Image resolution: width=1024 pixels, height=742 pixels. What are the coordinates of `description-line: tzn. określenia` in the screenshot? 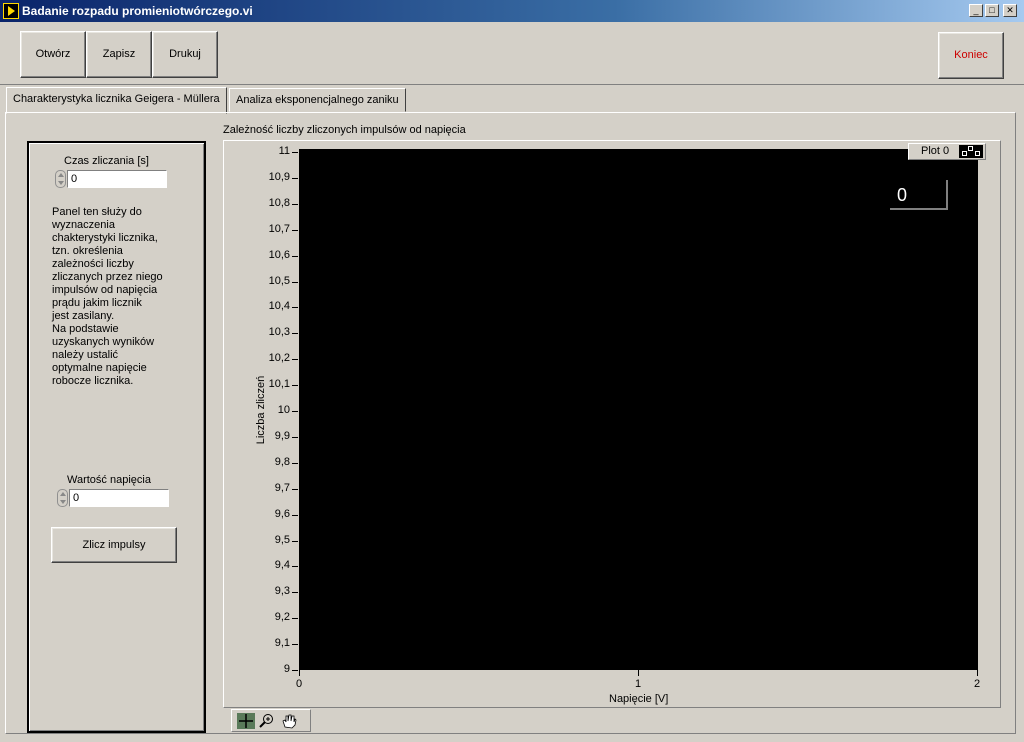 It's located at (87, 251).